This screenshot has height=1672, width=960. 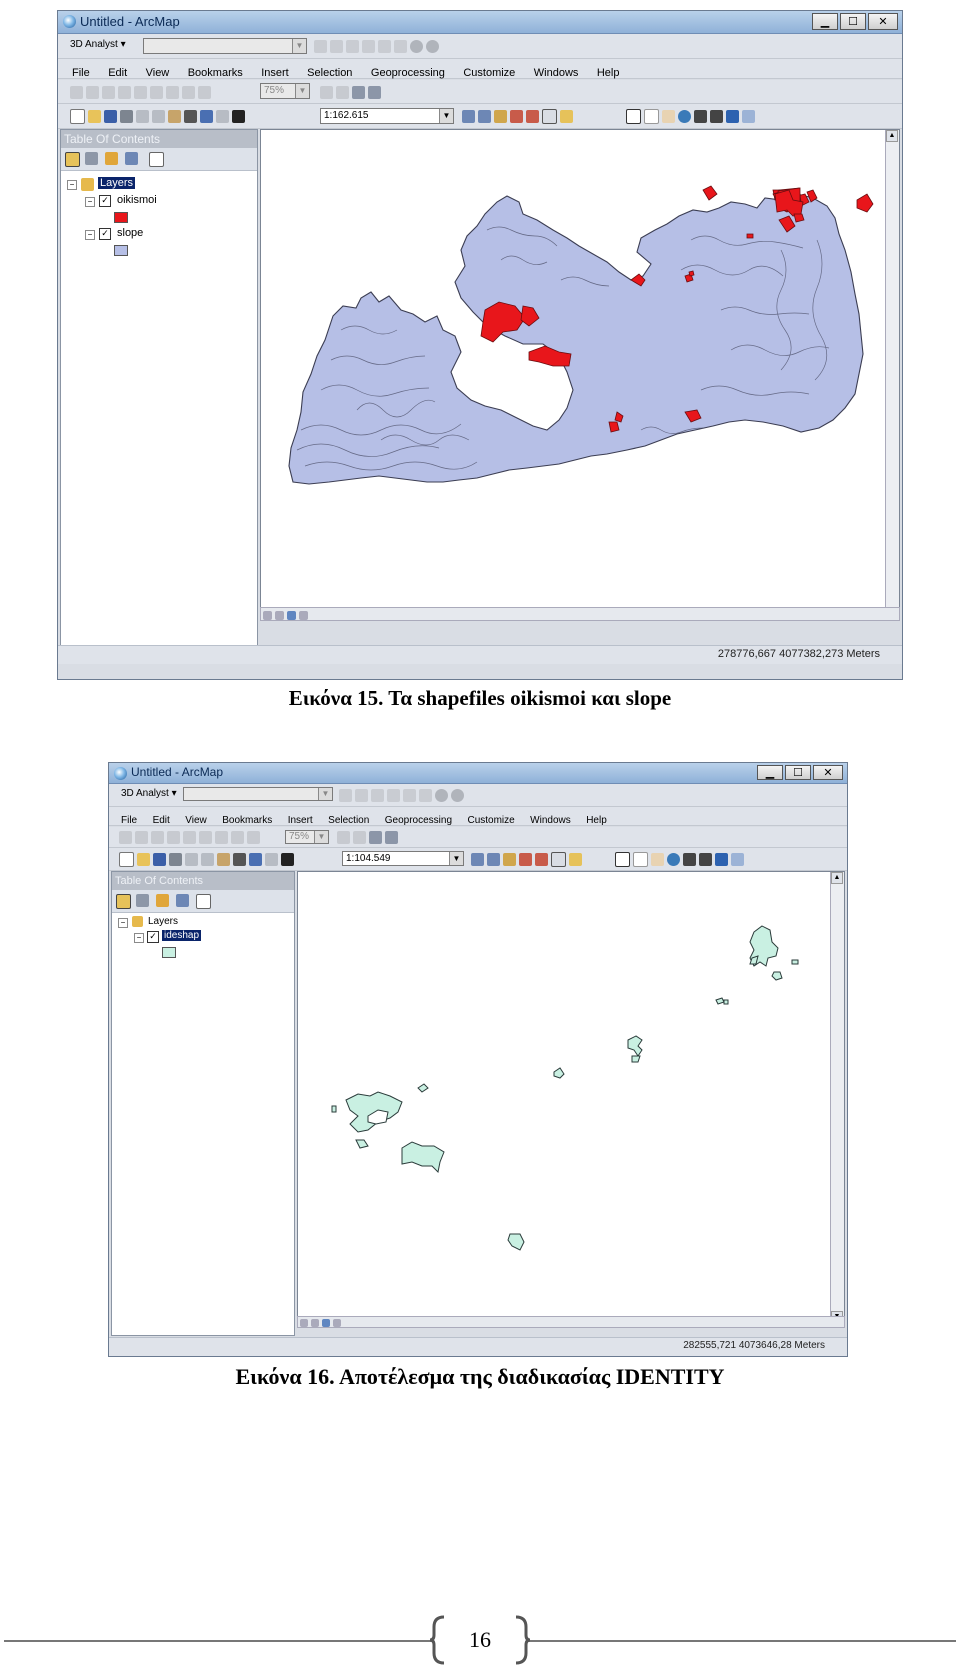 I want to click on data-view-icon, so click(x=267, y=615).